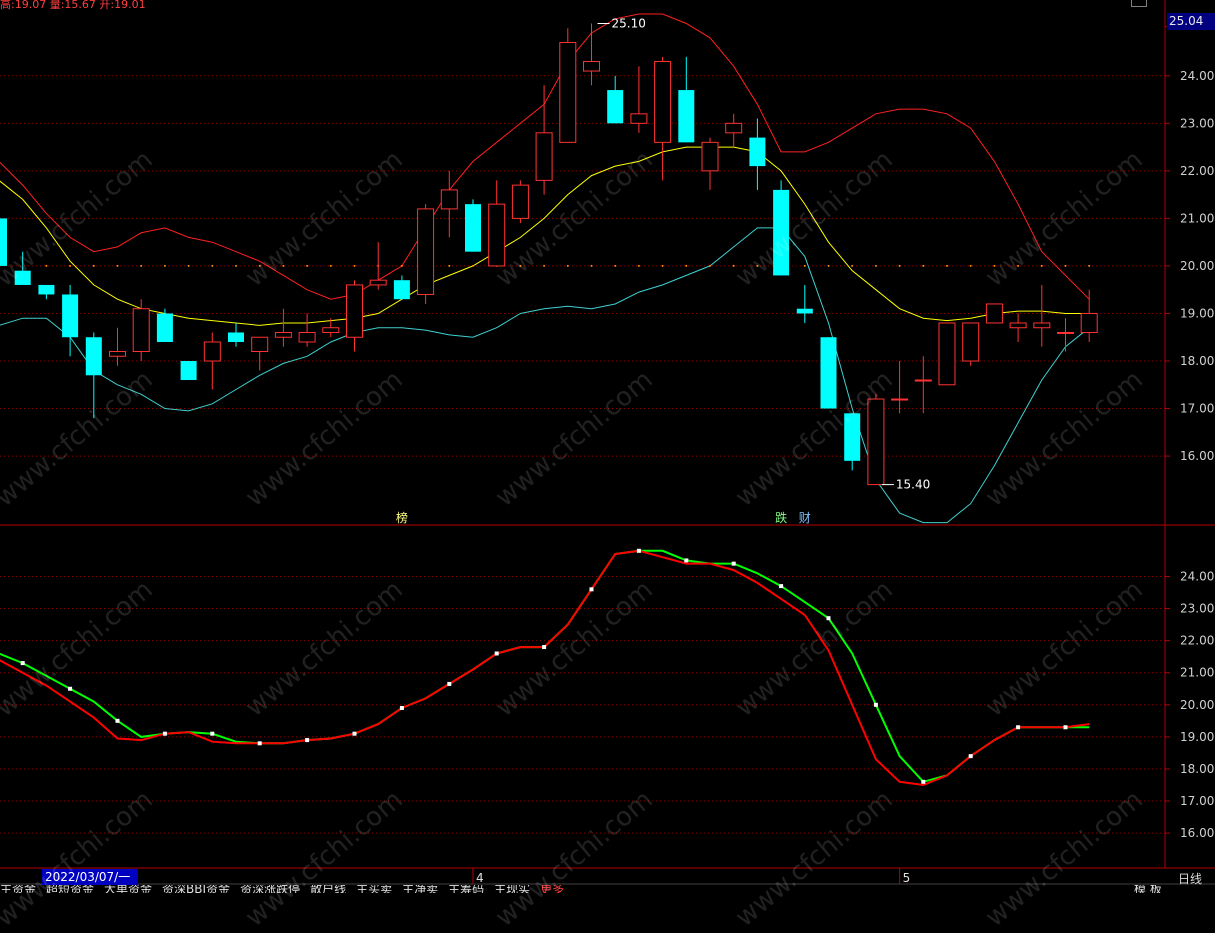 The height and width of the screenshot is (933, 1215). Describe the element at coordinates (907, 878) in the screenshot. I see `x-tick-label: 5` at that location.